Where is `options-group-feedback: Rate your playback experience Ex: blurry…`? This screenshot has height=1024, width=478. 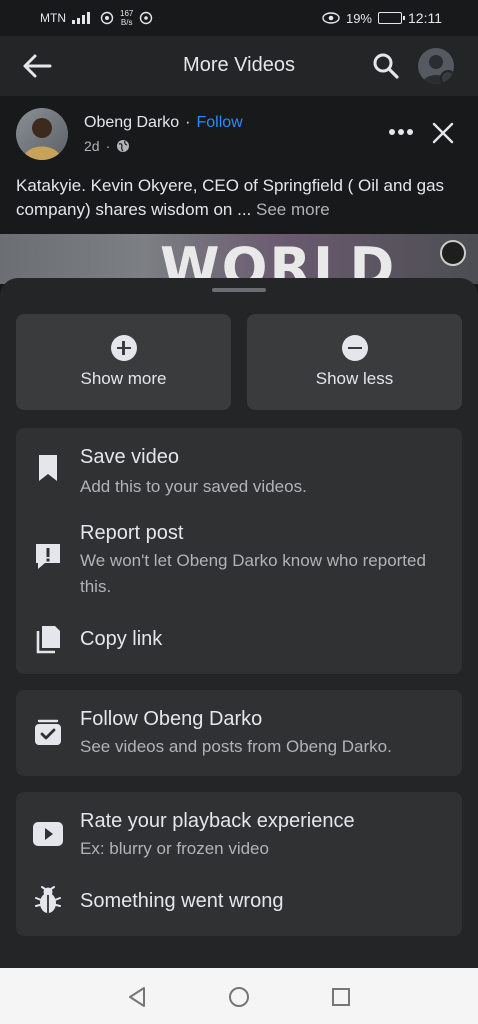 options-group-feedback: Rate your playback experience Ex: blurry… is located at coordinates (239, 864).